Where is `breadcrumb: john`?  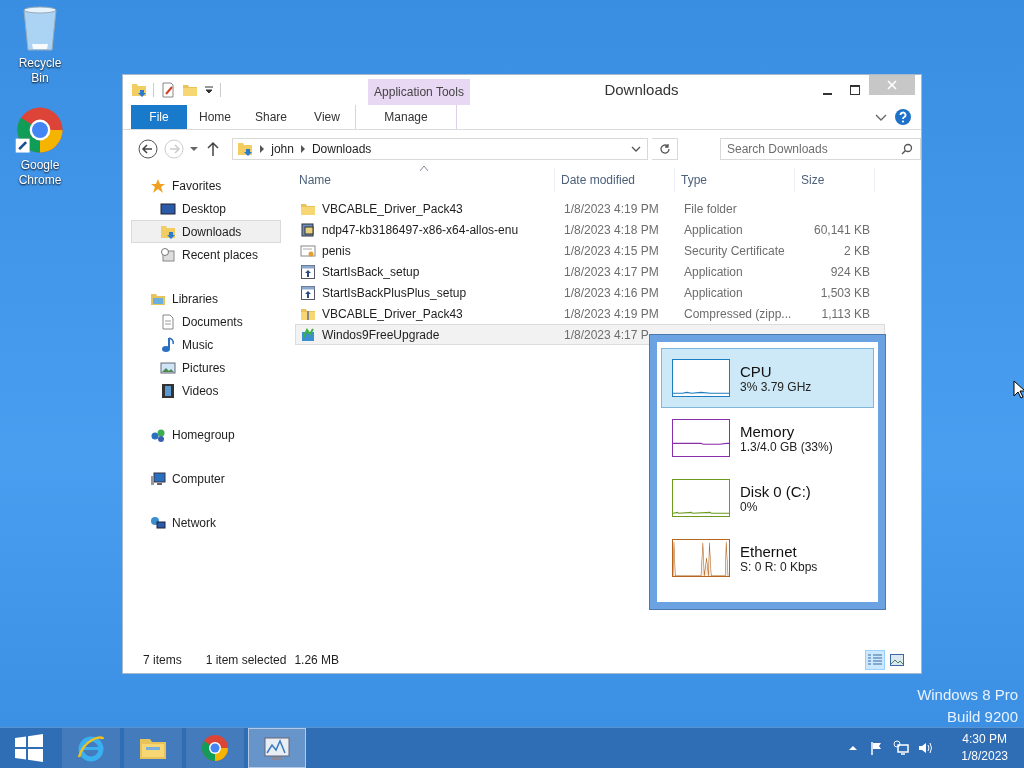
breadcrumb: john is located at coordinates (282, 149).